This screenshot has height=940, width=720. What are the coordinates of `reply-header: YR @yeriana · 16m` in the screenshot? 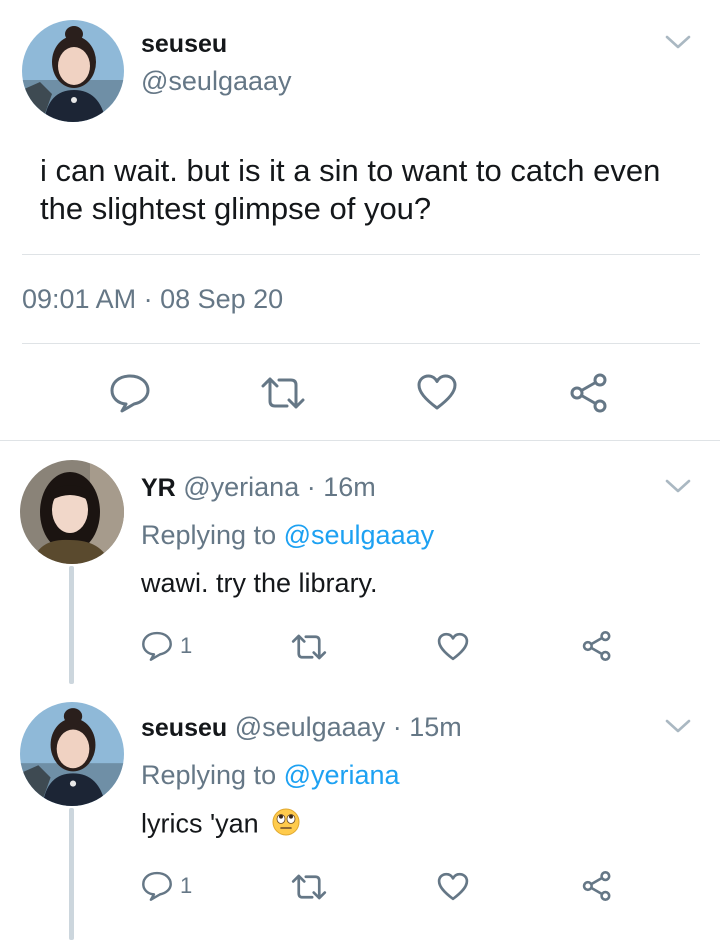 It's located at (258, 487).